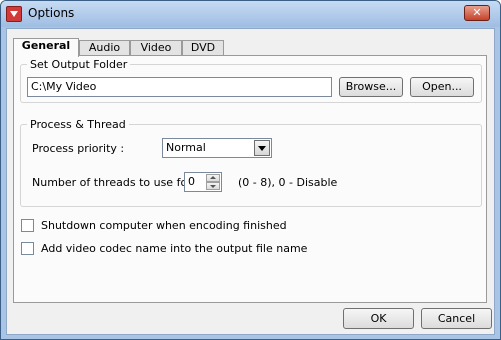 The height and width of the screenshot is (340, 501). Describe the element at coordinates (213, 178) in the screenshot. I see `stepper-up-icon` at that location.